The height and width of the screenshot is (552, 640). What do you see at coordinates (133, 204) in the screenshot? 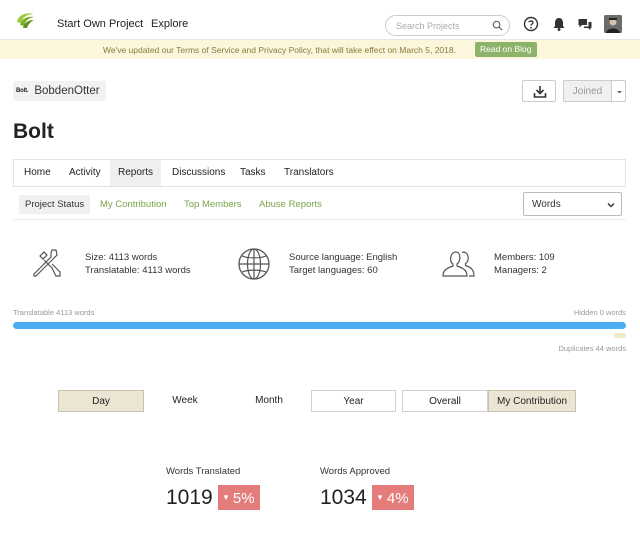
I see `subtab-my-contribution: My Contribution` at bounding box center [133, 204].